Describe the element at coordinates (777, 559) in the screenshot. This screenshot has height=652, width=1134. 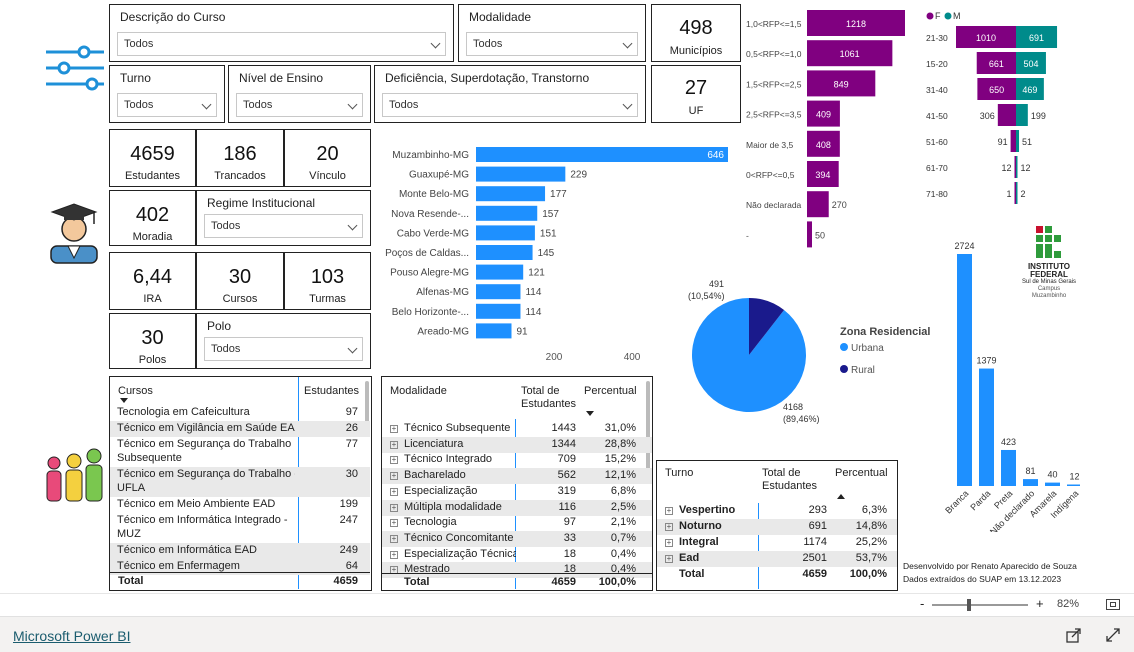
I see `table-row: + Ead 2501 53,7%` at that location.